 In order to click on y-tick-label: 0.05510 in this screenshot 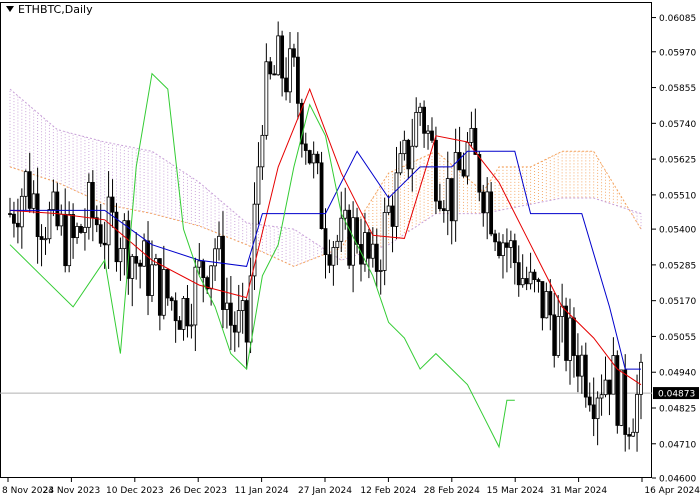, I will do `click(677, 196)`.